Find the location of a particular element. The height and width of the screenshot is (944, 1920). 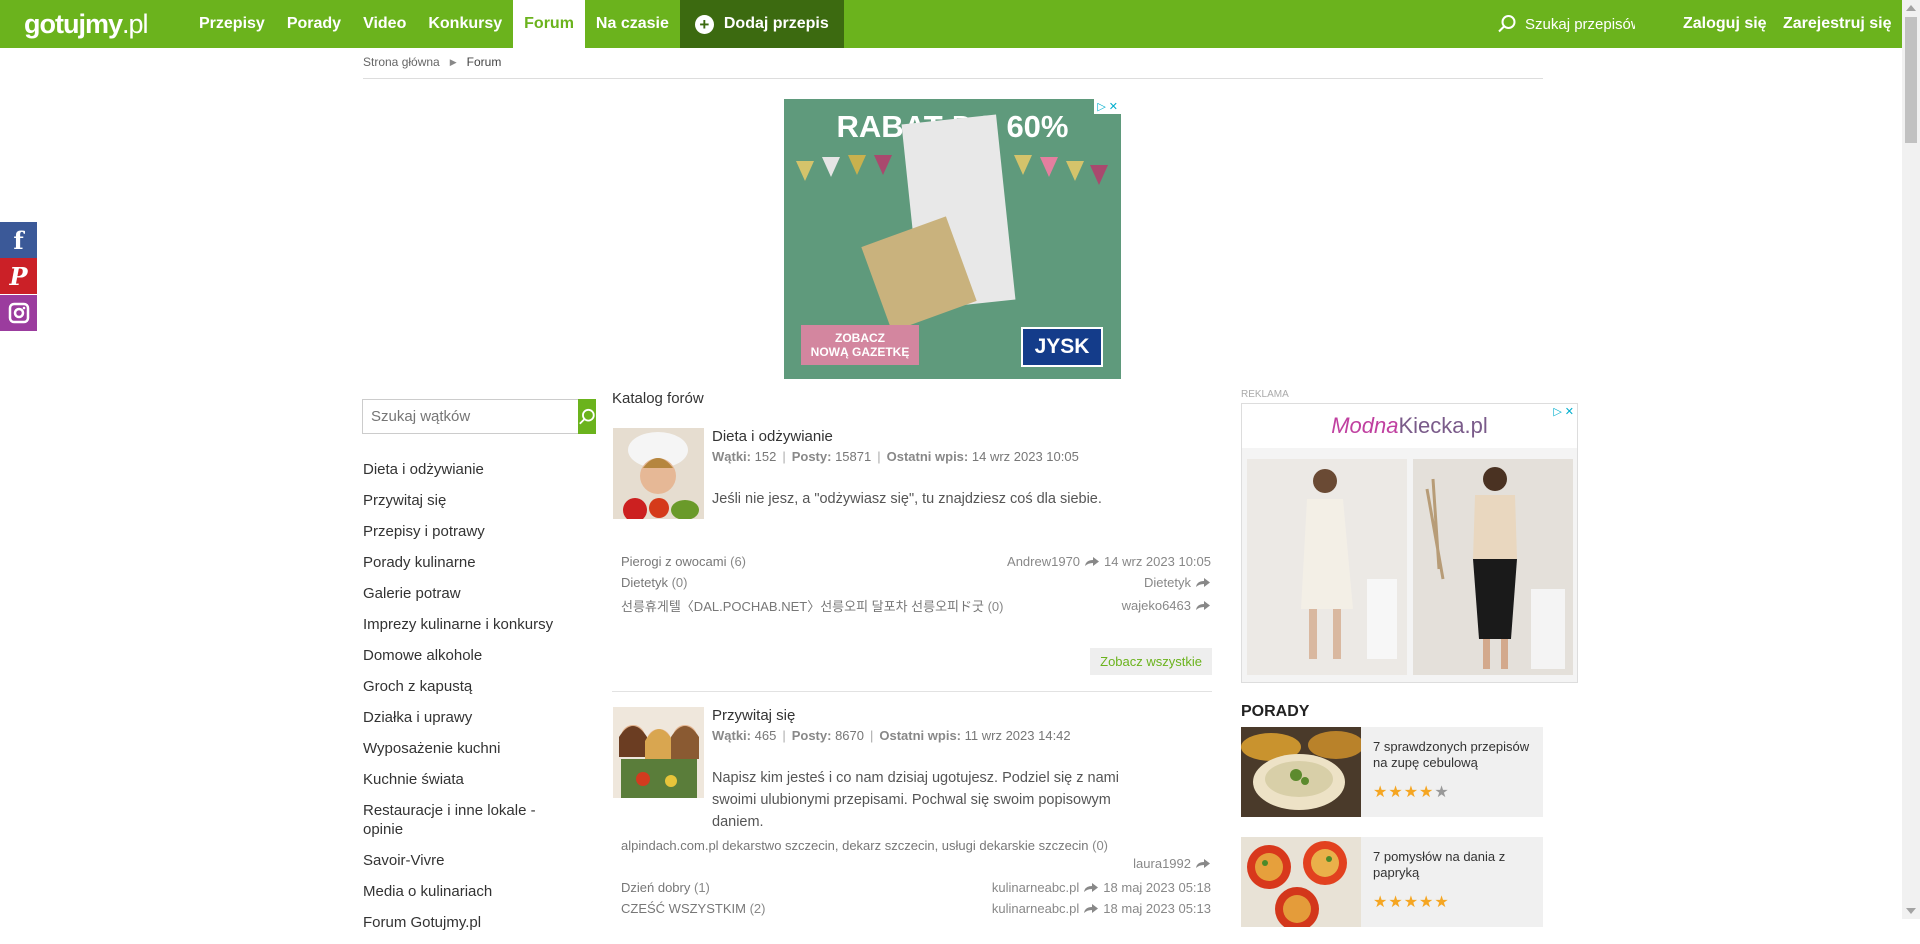

bunting-flag is located at coordinates (1049, 167).